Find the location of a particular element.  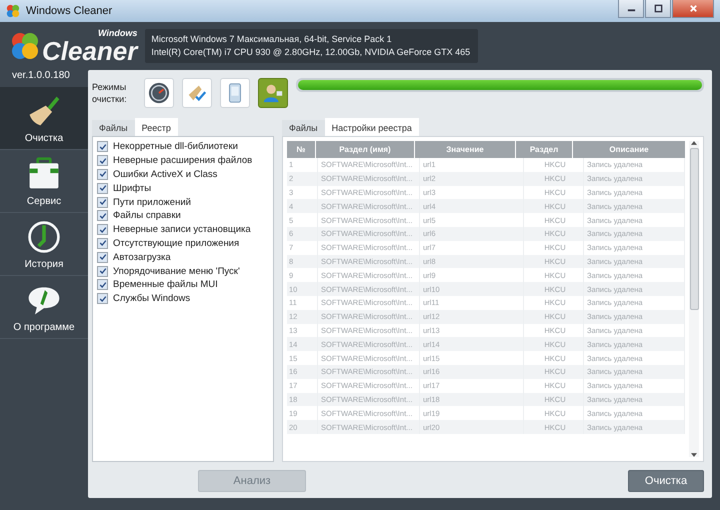

checkbox-label: Неверные расширения файлов is located at coordinates (182, 160).